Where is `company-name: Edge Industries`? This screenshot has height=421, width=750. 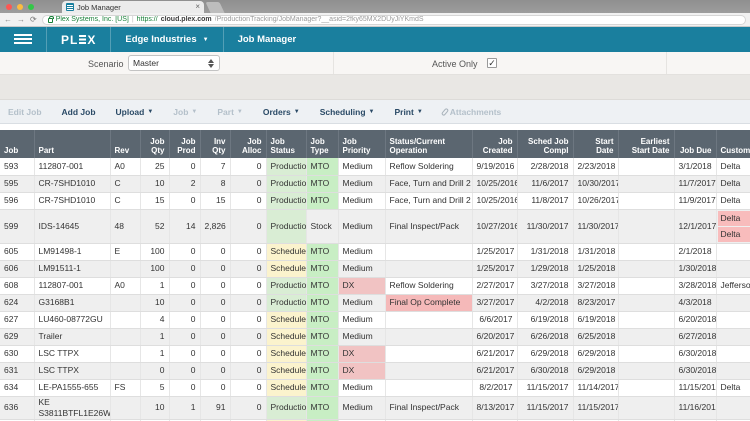
company-name: Edge Industries is located at coordinates (161, 39).